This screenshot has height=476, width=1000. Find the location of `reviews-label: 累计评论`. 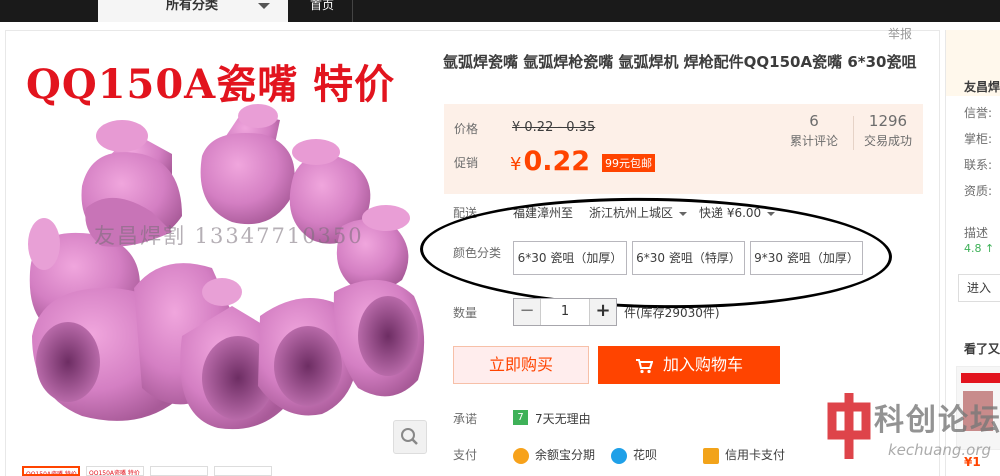

reviews-label: 累计评论 is located at coordinates (814, 141).